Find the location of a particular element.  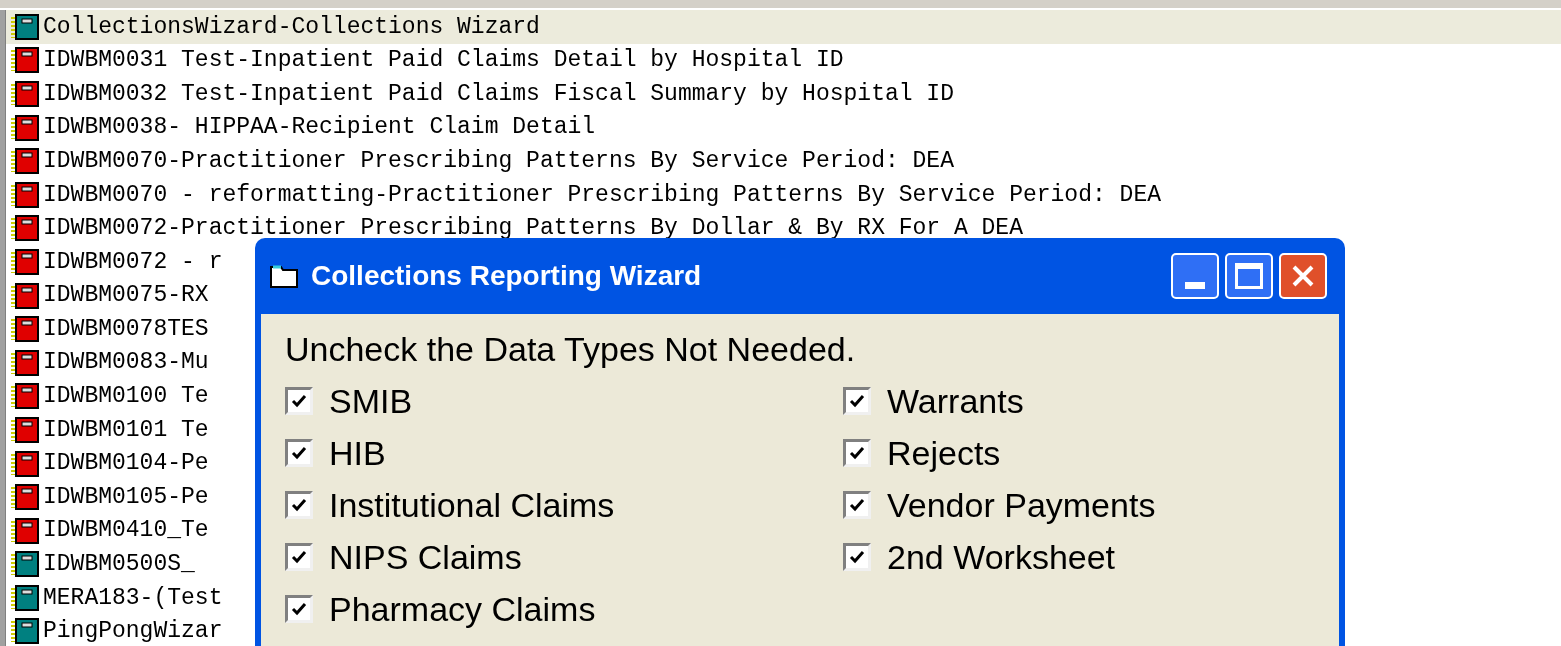

item-label: IDWBM0410_Te is located at coordinates (126, 531).